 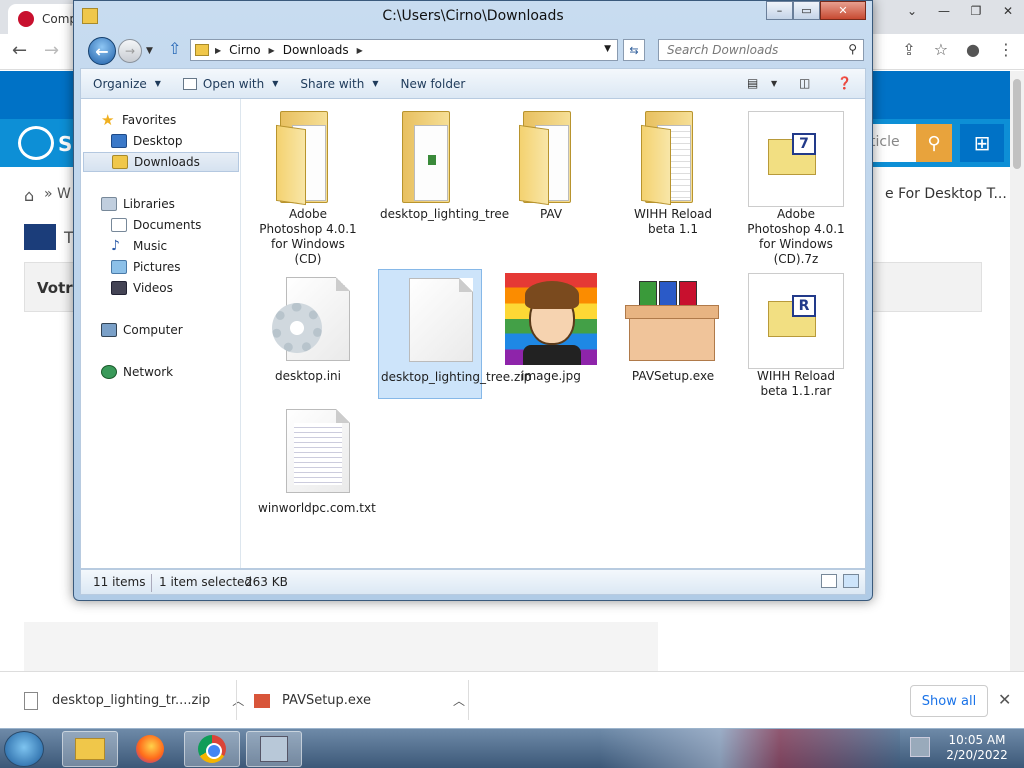 I want to click on taskbar: 10:05 AM 2/20/2022, so click(x=512, y=748).